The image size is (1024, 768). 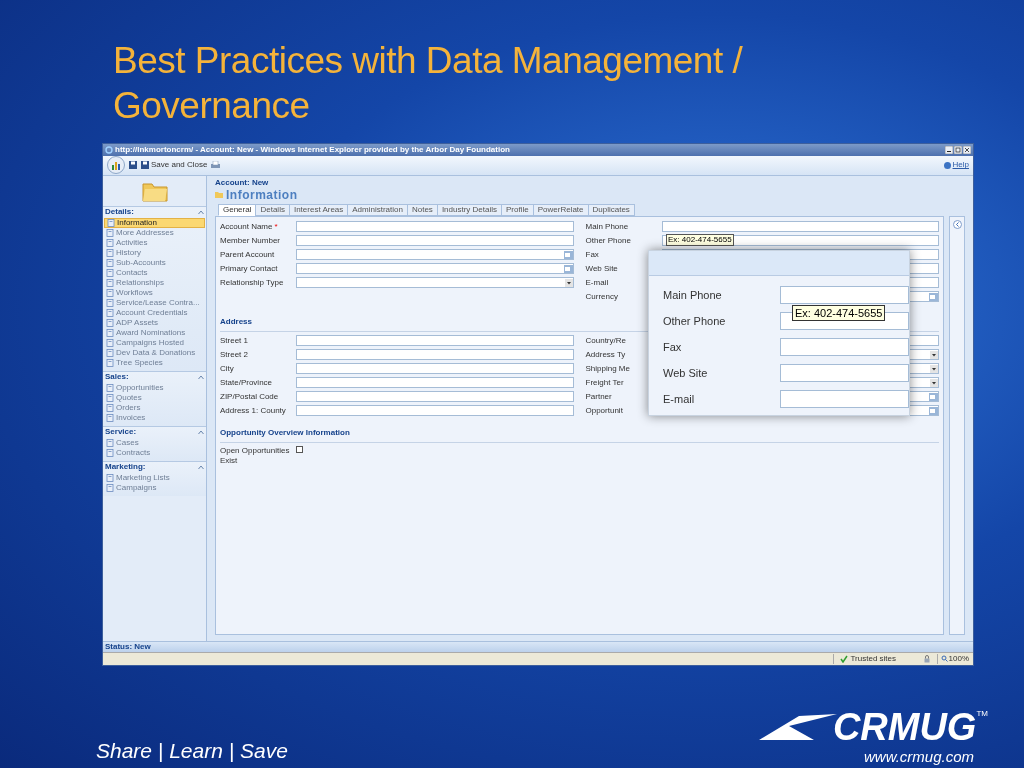 What do you see at coordinates (982, 712) in the screenshot?
I see `trademark: TM` at bounding box center [982, 712].